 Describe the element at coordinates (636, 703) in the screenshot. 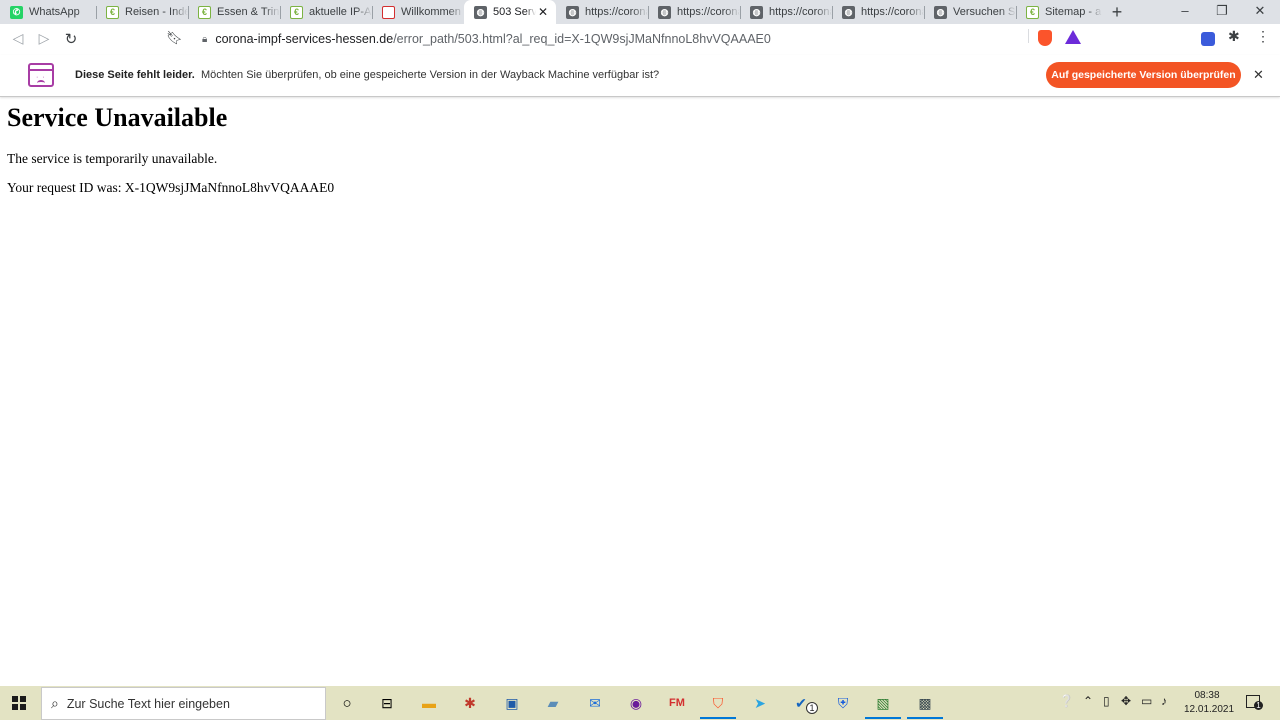

I see `tor-icon: ◉` at that location.